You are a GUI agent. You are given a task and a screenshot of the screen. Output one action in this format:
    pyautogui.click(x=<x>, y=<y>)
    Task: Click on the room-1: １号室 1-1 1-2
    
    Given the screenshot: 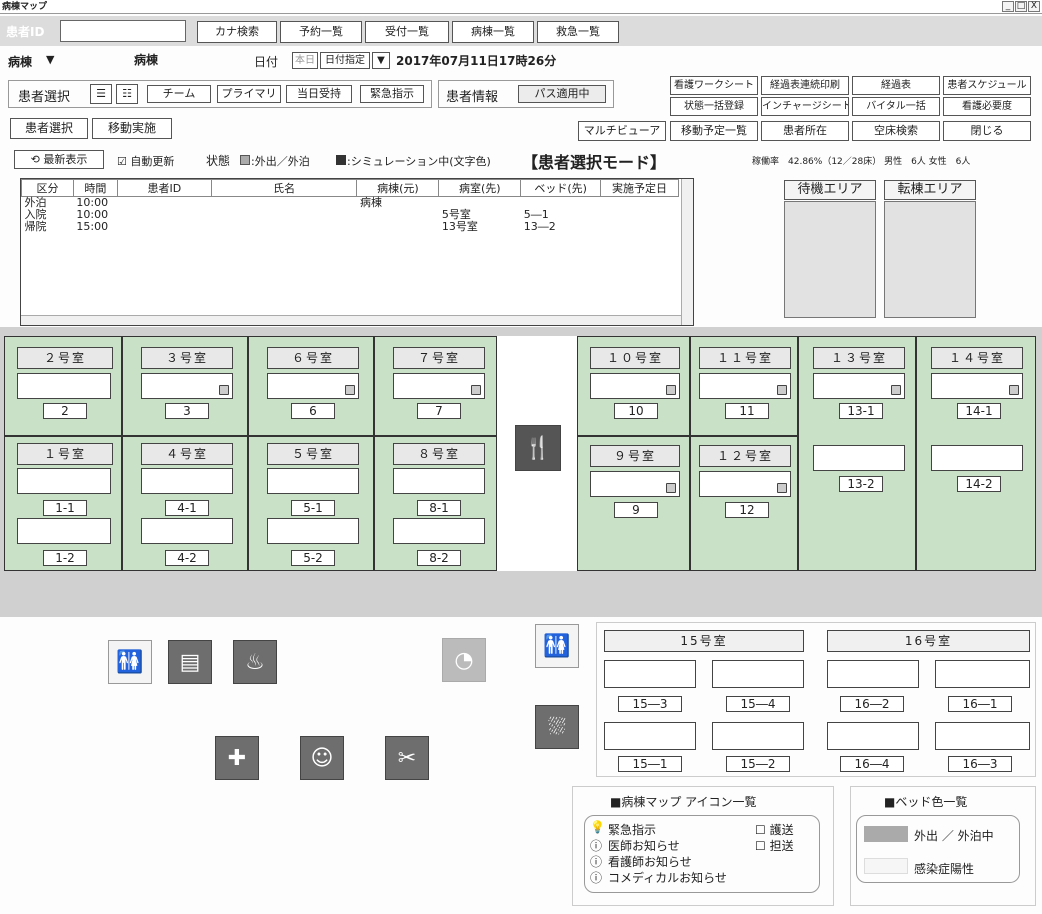 What is the action you would take?
    pyautogui.click(x=63, y=503)
    